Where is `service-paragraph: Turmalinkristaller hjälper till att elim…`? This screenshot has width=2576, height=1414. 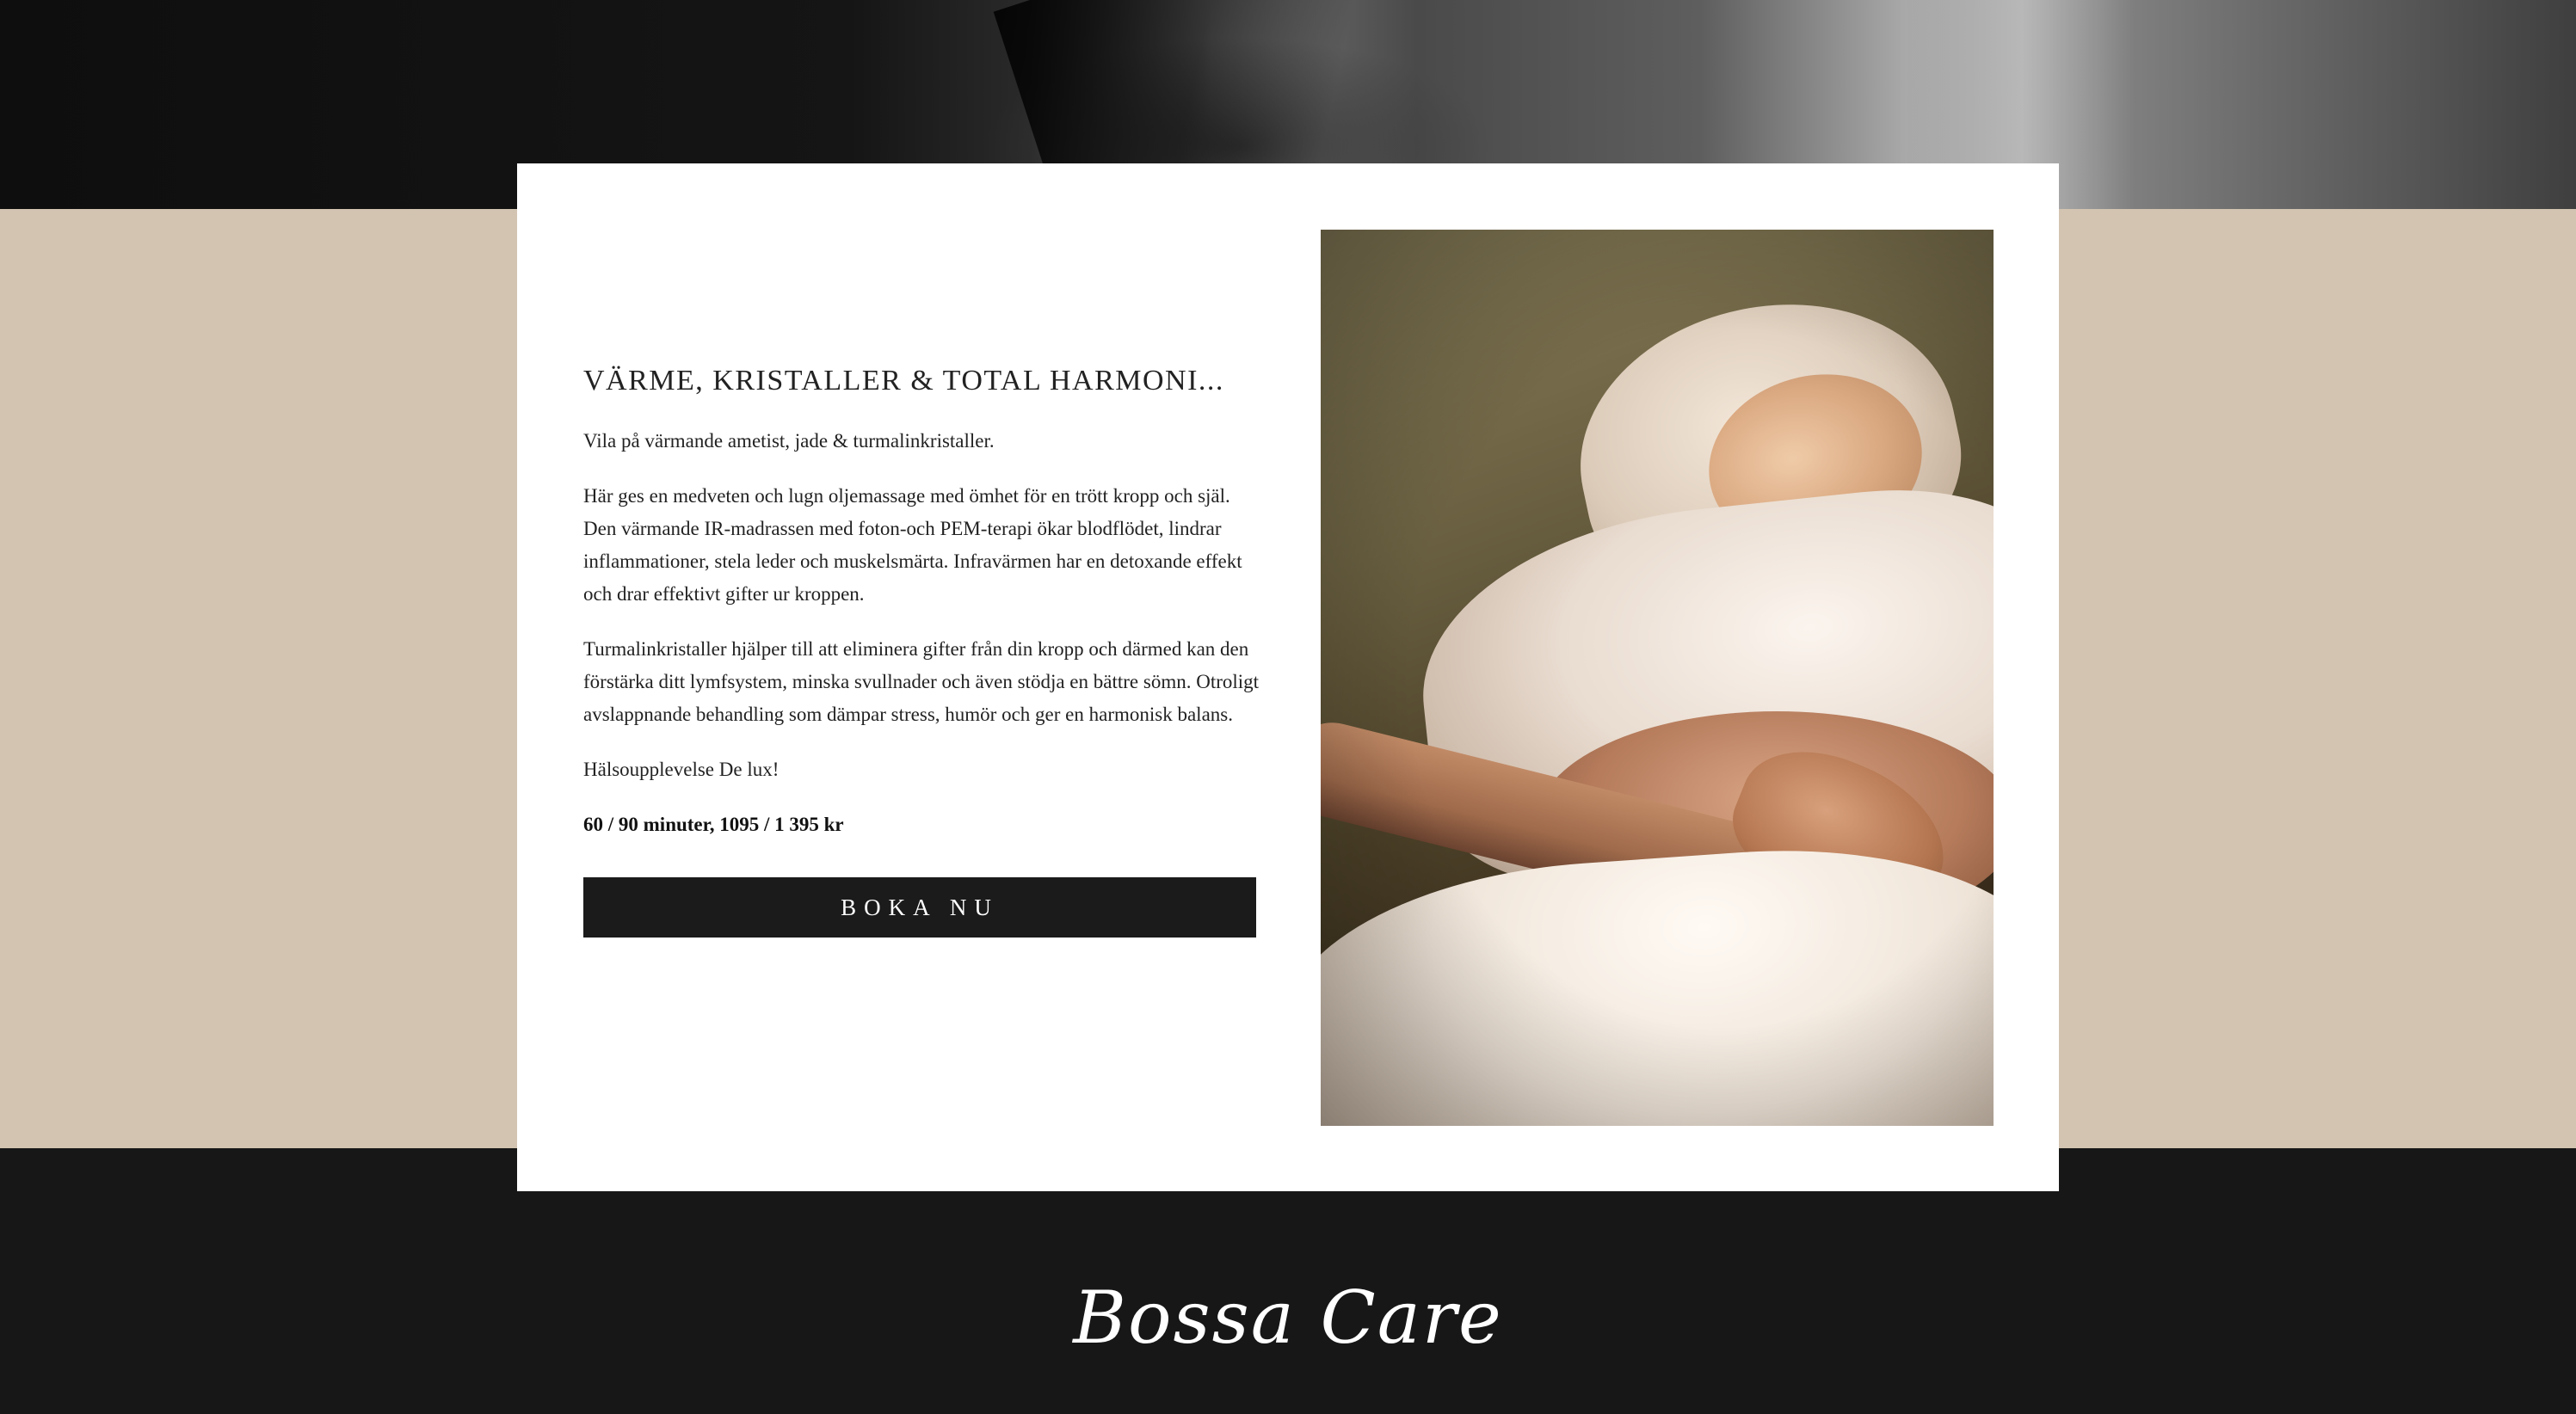
service-paragraph: Turmalinkristaller hjälper till att elim… is located at coordinates (921, 681).